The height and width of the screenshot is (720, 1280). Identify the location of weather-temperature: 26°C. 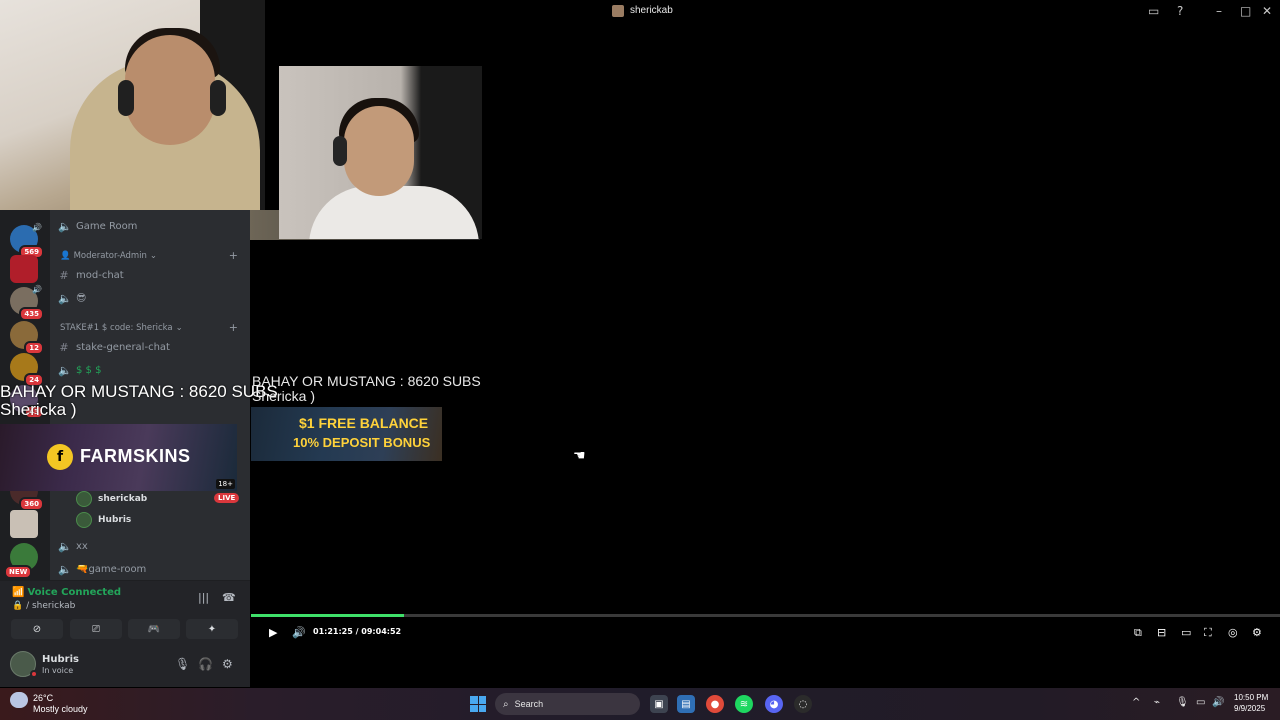
(43, 698).